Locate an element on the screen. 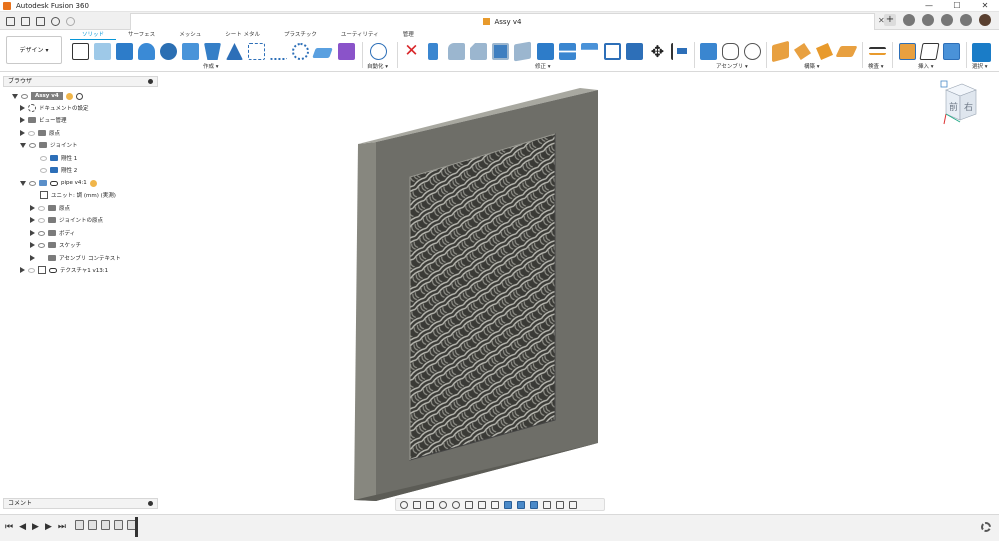 This screenshot has width=999, height=541. tree-item: ビュー管理 is located at coordinates (43, 120).